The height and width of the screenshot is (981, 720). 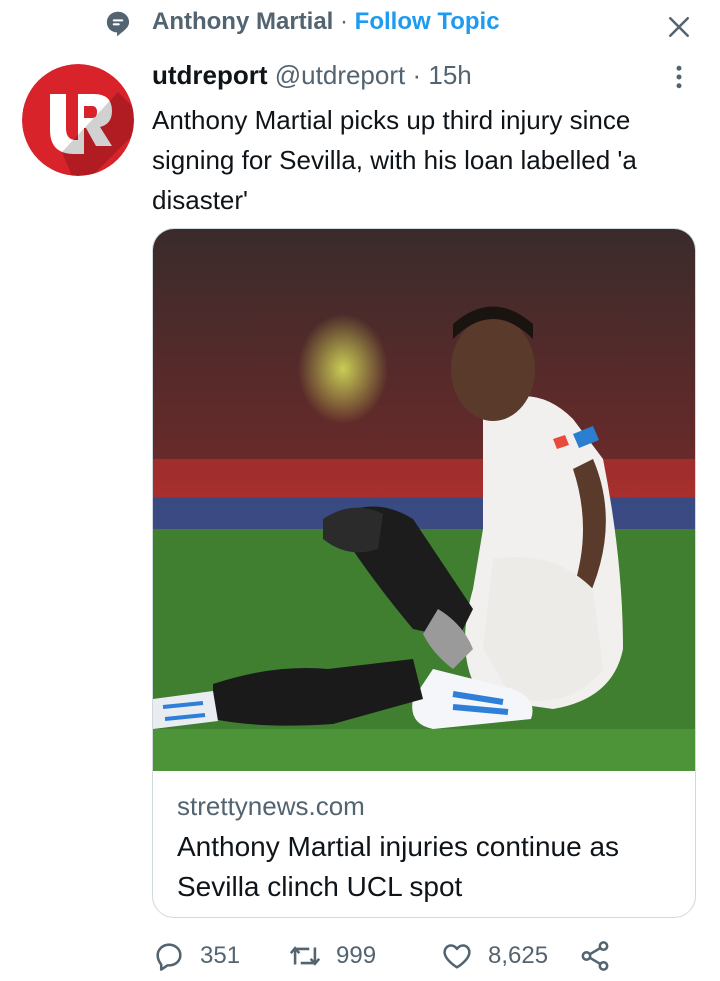 I want to click on avatar, so click(x=78, y=120).